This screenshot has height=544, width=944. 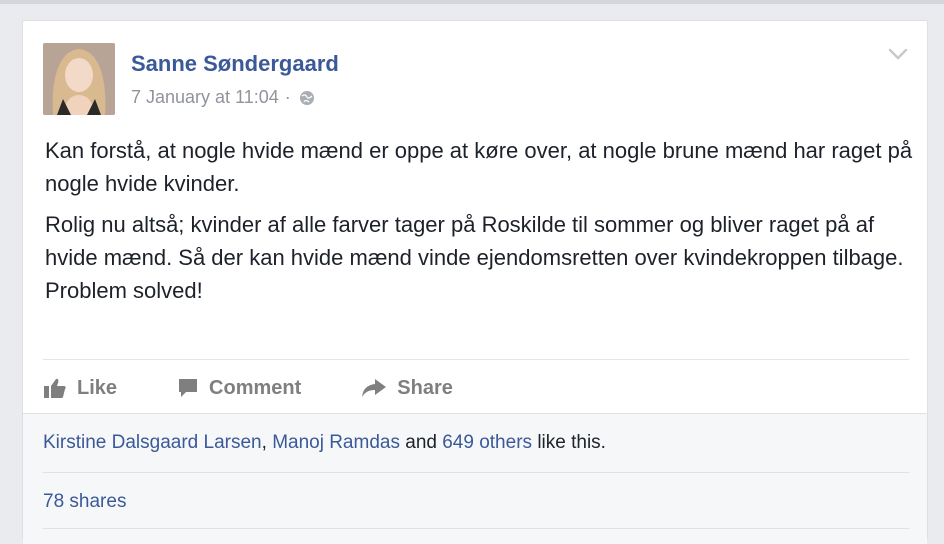 What do you see at coordinates (79, 79) in the screenshot?
I see `avatar` at bounding box center [79, 79].